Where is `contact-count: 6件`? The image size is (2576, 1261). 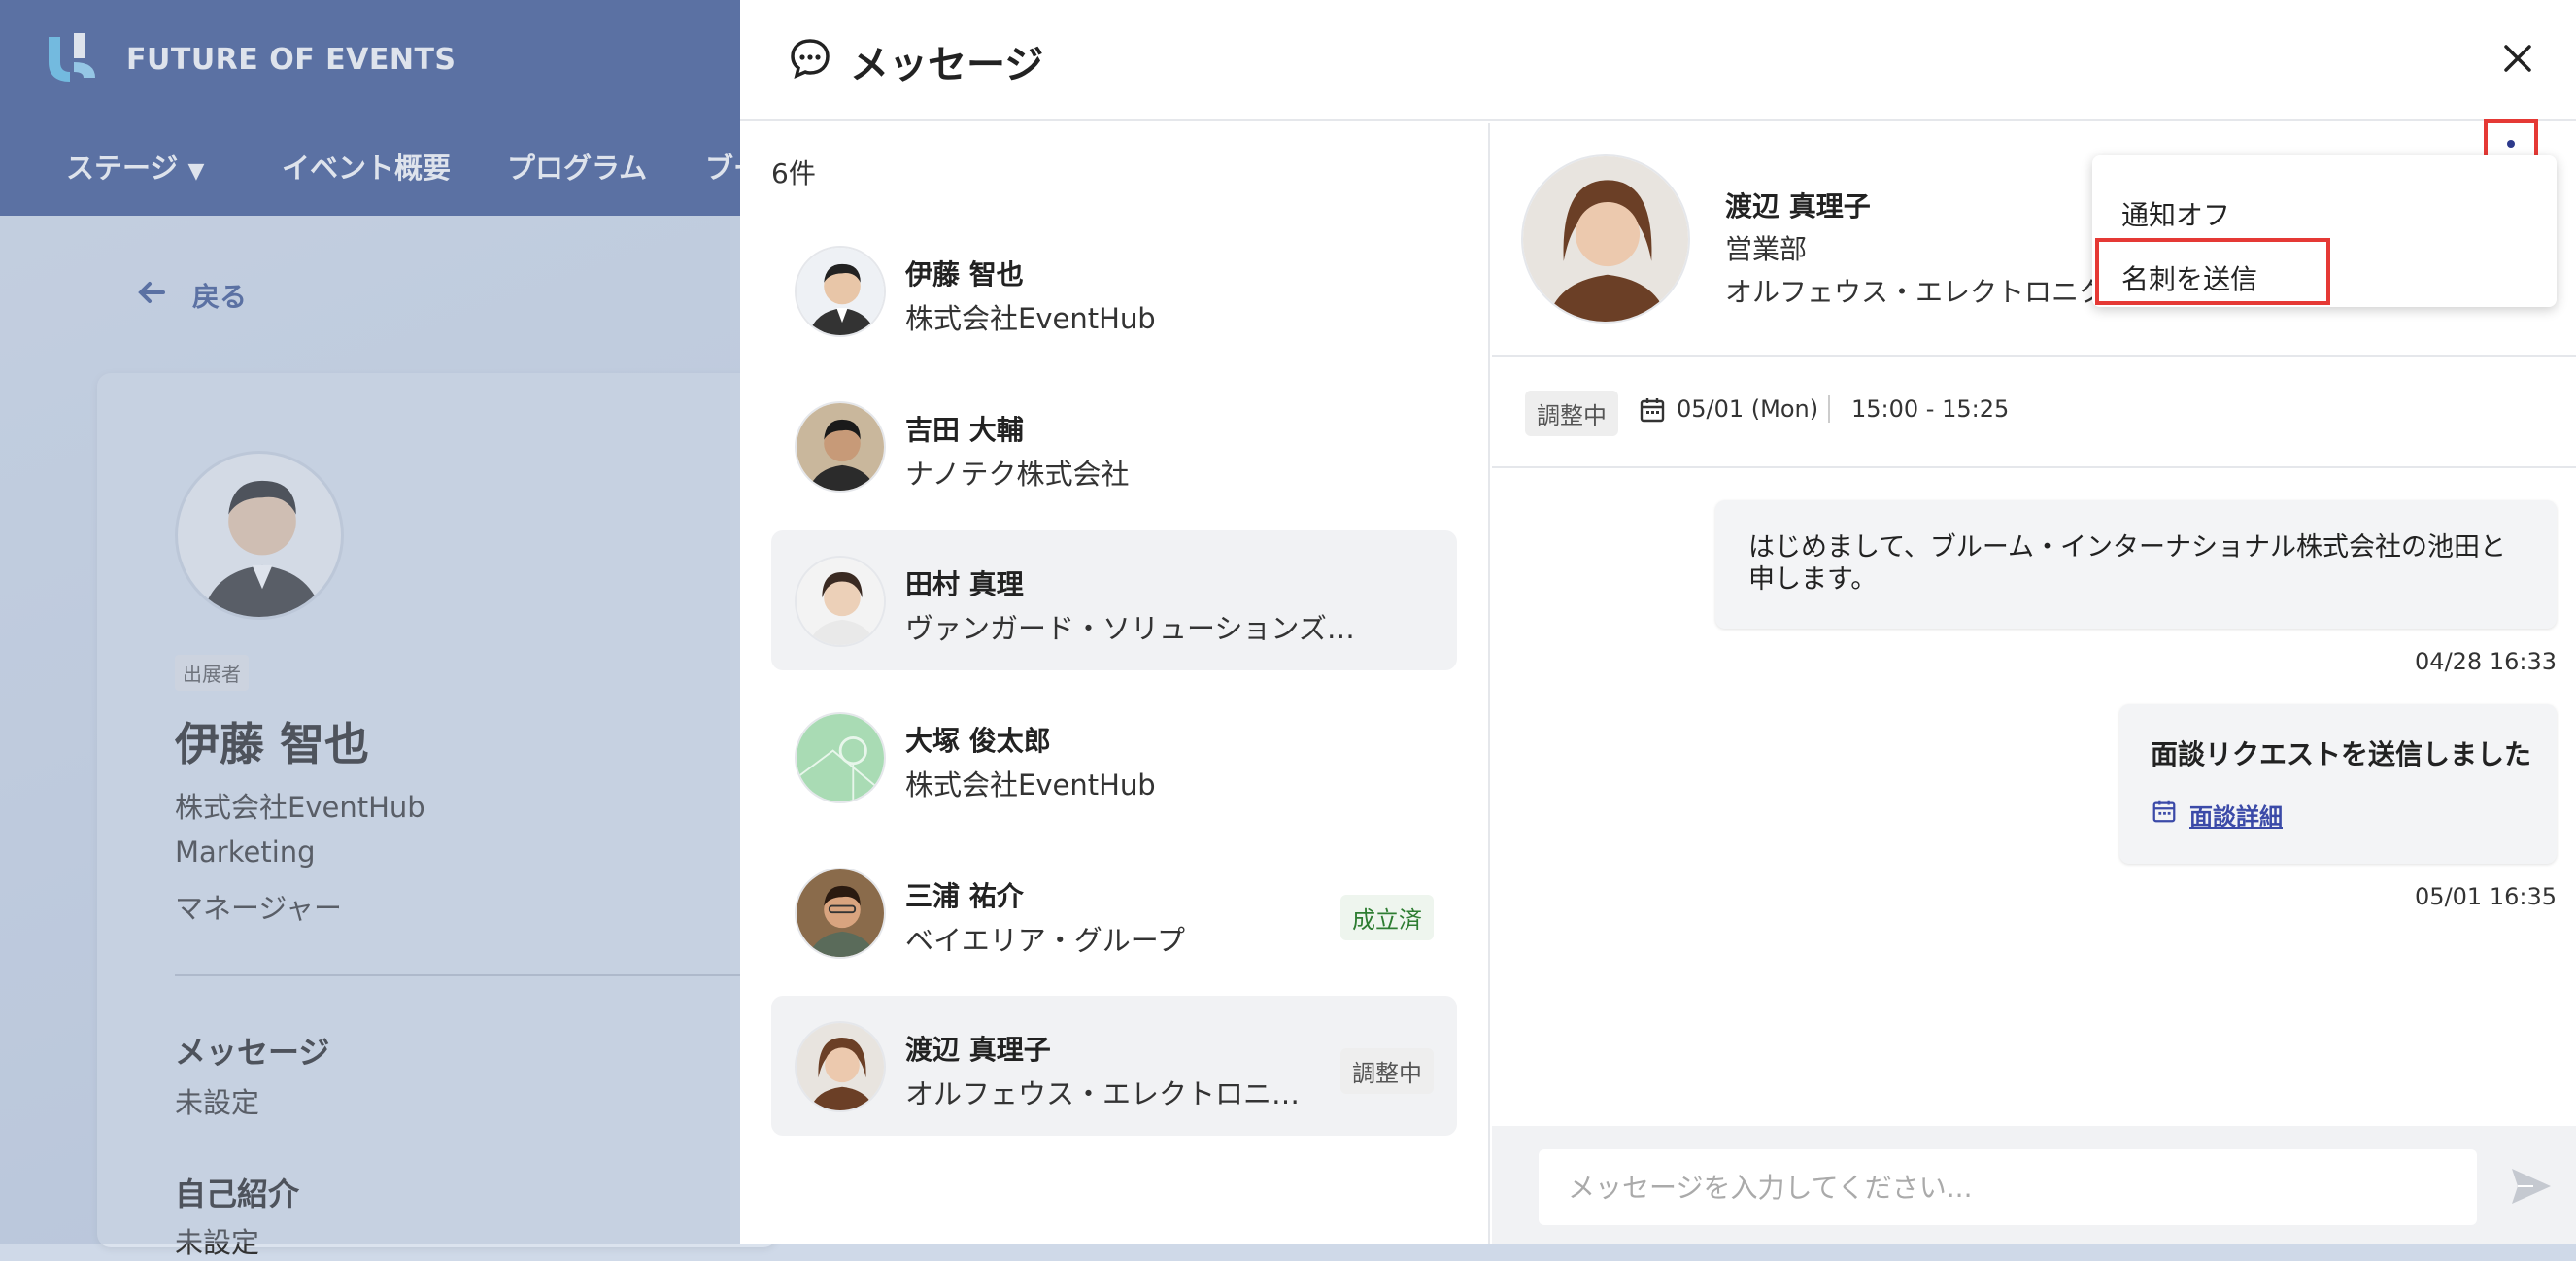
contact-count: 6件 is located at coordinates (793, 173).